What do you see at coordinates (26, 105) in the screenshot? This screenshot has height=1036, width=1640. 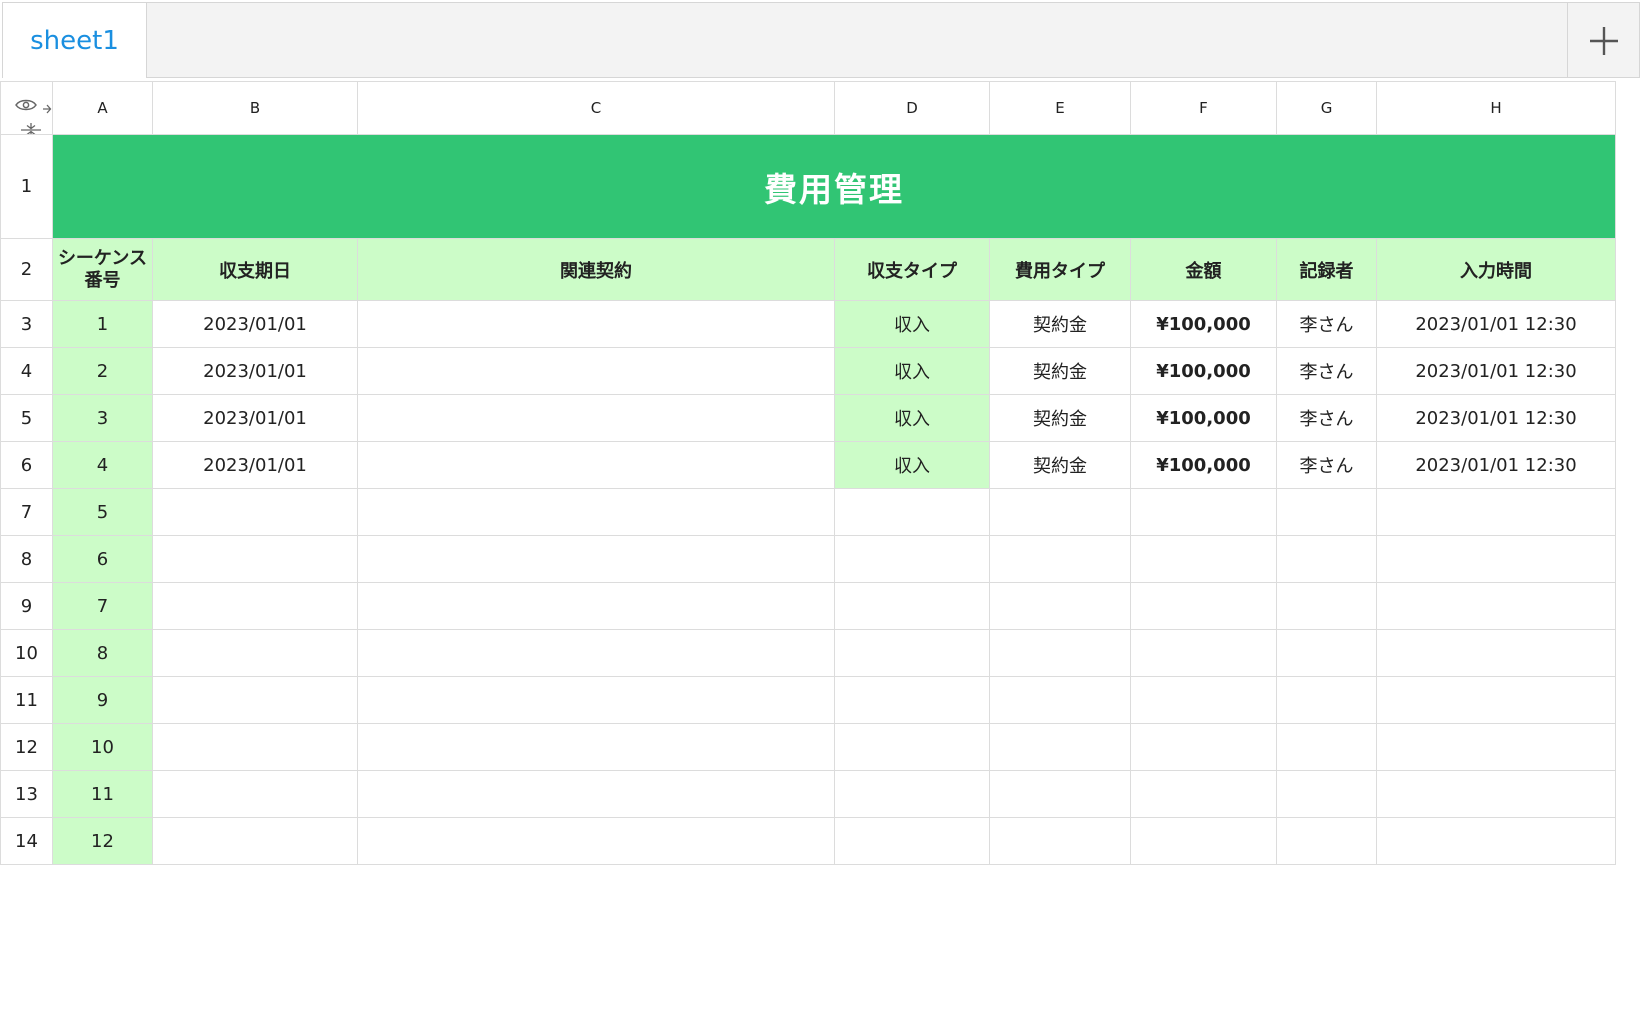 I see `eye-icon` at bounding box center [26, 105].